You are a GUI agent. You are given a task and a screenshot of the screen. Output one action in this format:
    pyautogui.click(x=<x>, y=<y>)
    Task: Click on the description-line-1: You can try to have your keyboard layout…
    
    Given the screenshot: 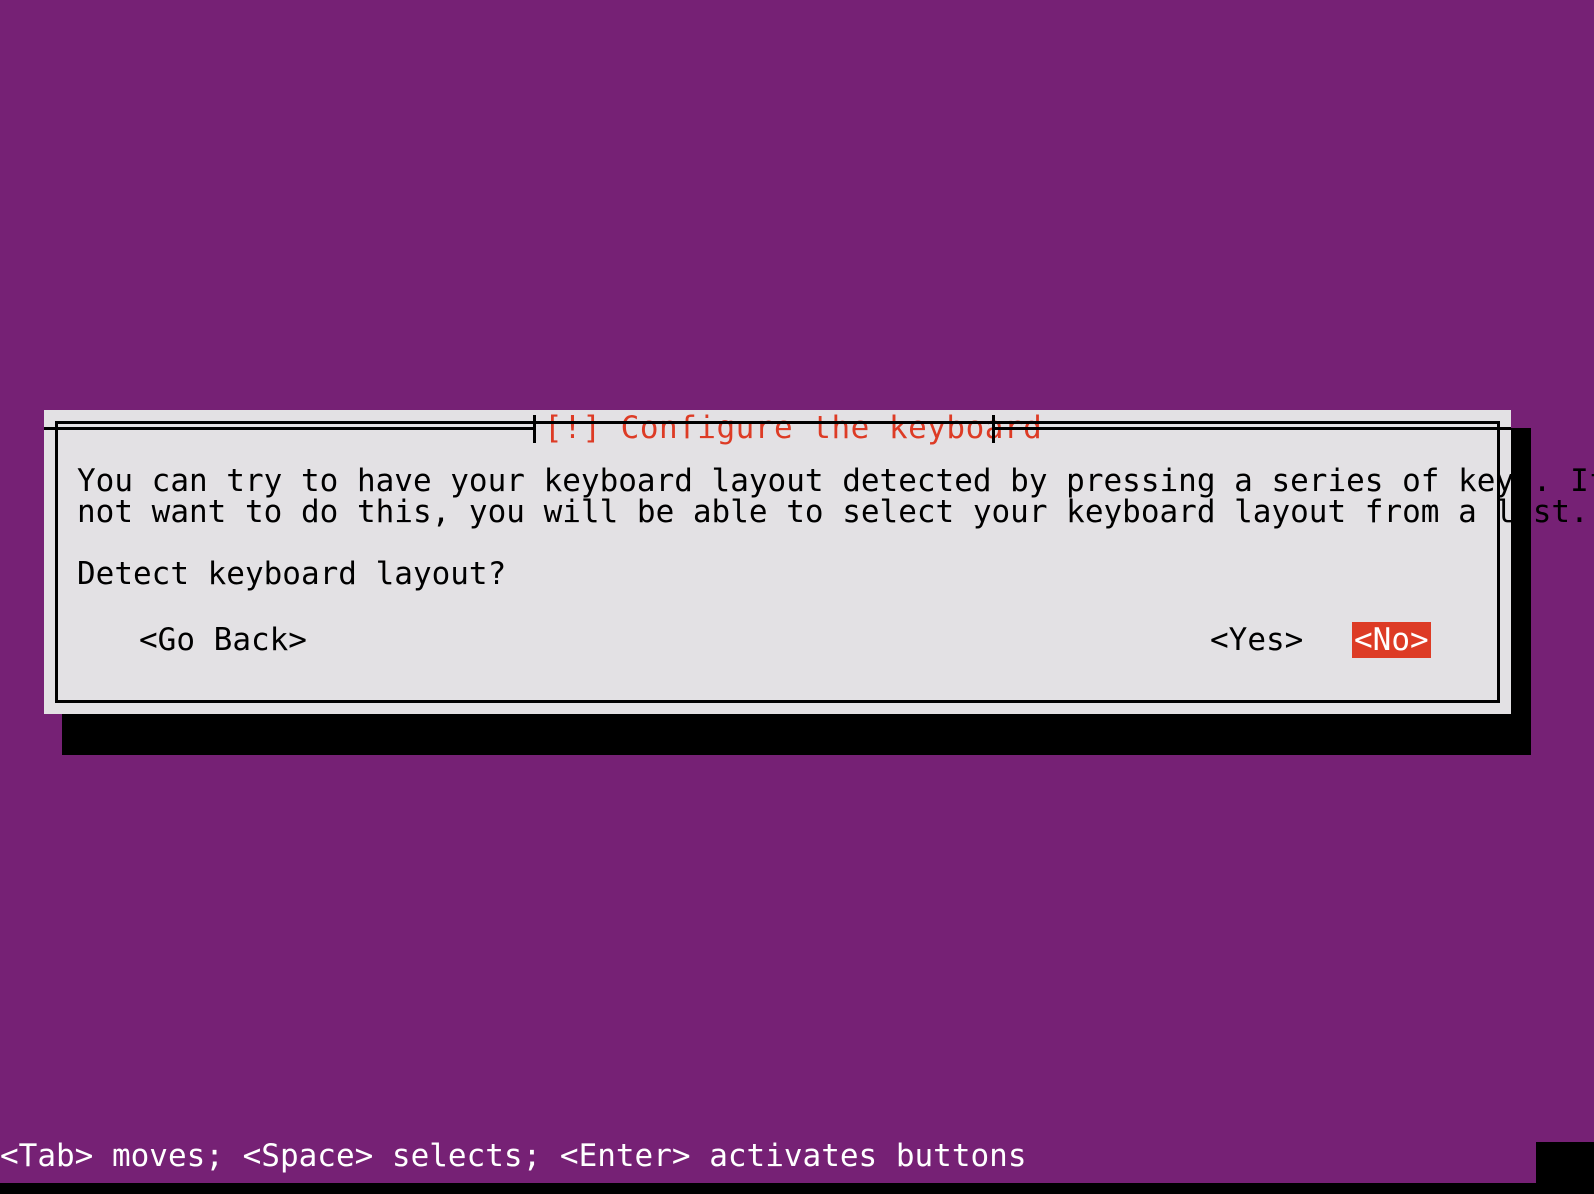 What is the action you would take?
    pyautogui.click(x=835, y=481)
    